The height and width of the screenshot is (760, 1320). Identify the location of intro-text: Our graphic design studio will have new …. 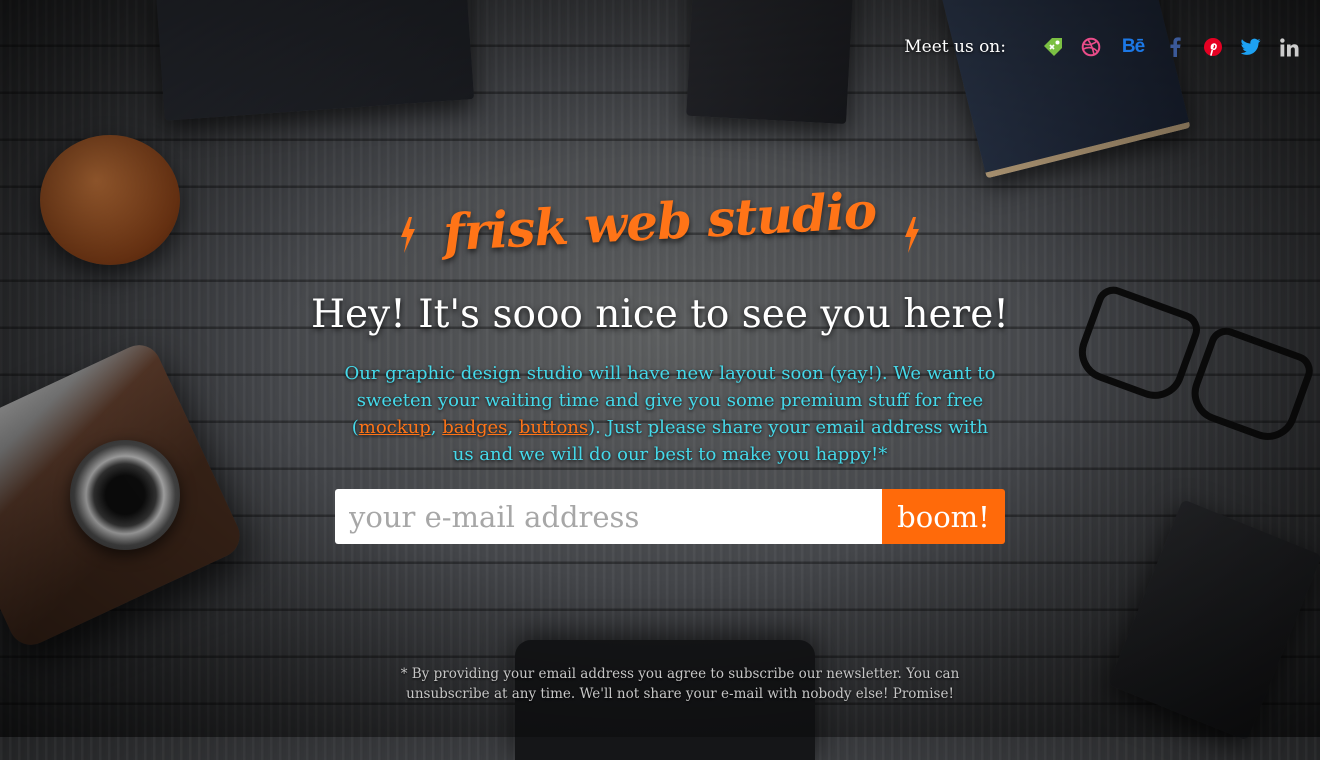
(670, 414).